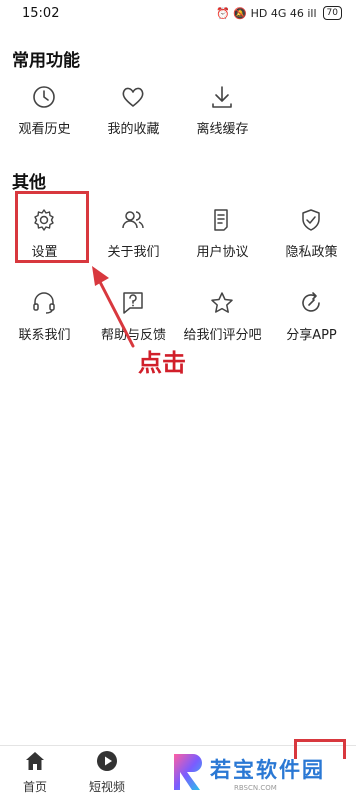  Describe the element at coordinates (44, 303) in the screenshot. I see `headset-icon` at that location.